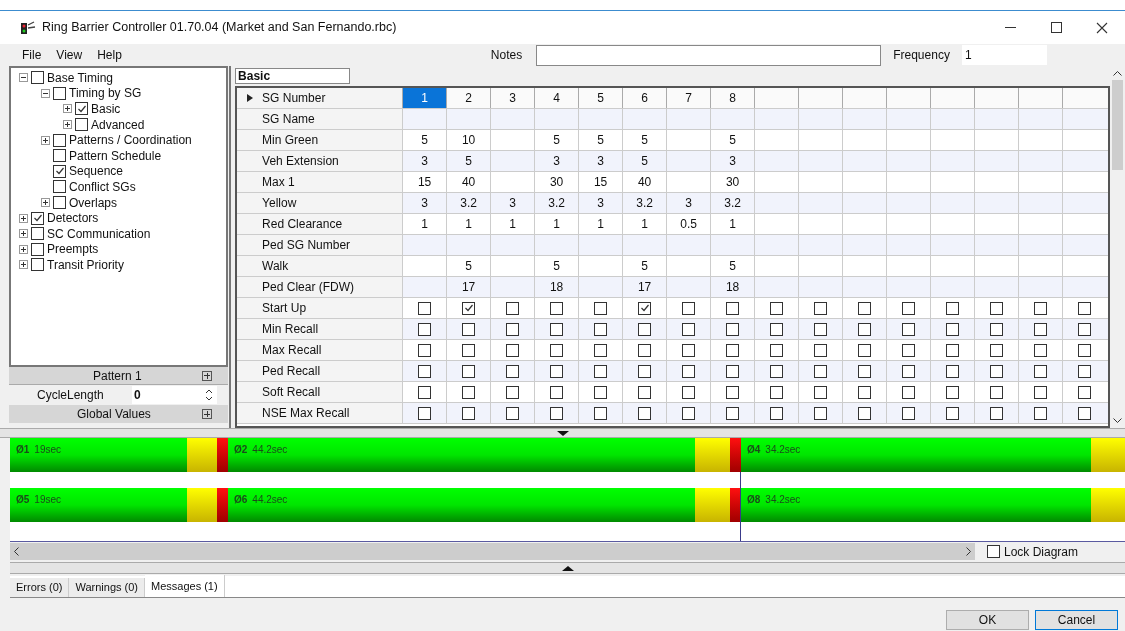 Image resolution: width=1125 pixels, height=631 pixels. I want to click on table-cell: 18, so click(556, 287).